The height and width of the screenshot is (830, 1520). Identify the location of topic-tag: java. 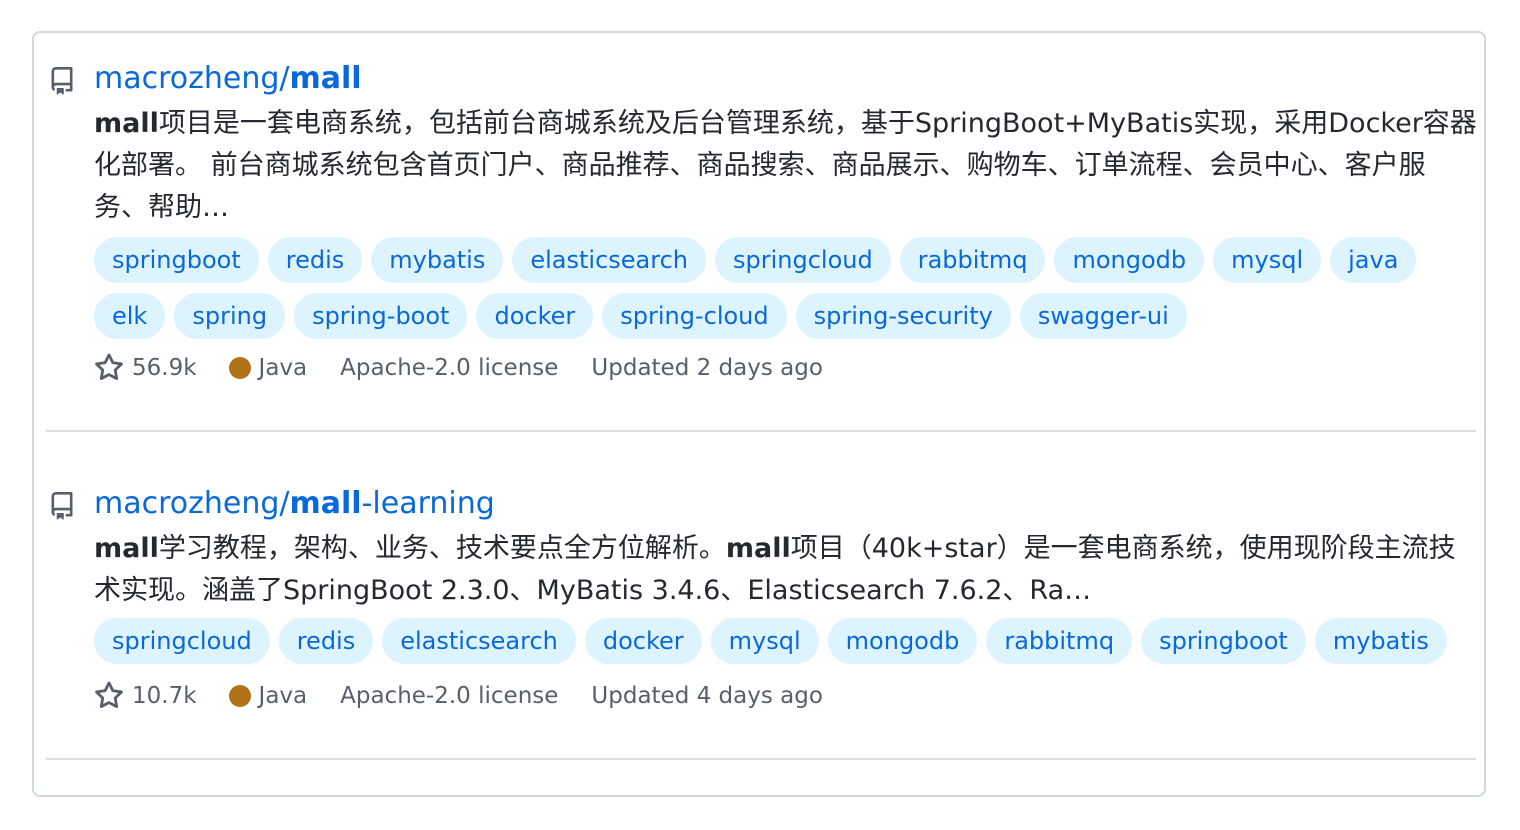
(1373, 260).